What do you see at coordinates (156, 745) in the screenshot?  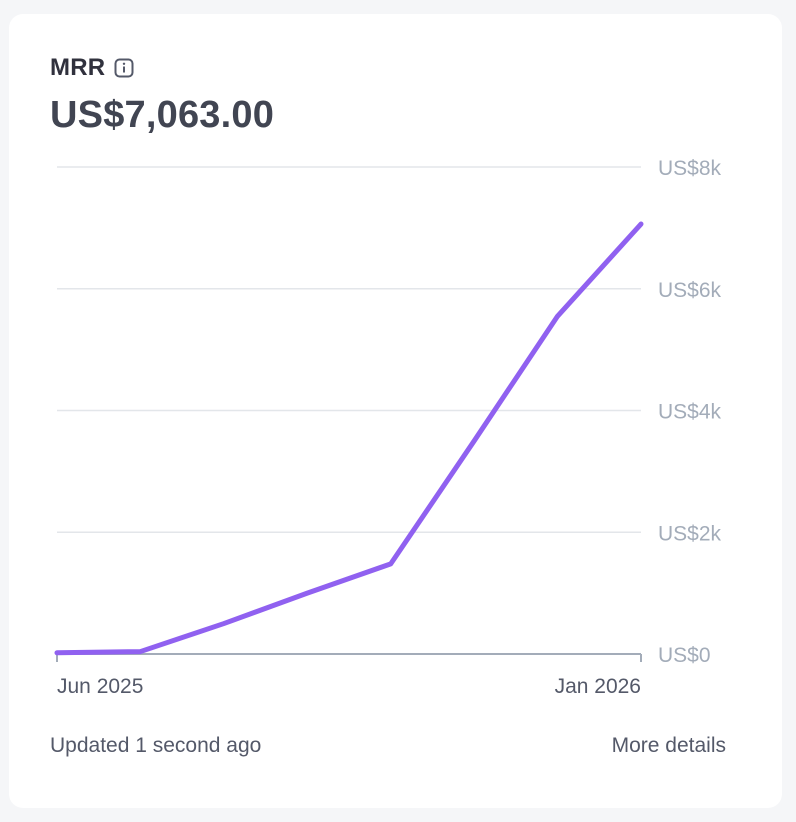 I see `updated-text: Updated 1 second ago` at bounding box center [156, 745].